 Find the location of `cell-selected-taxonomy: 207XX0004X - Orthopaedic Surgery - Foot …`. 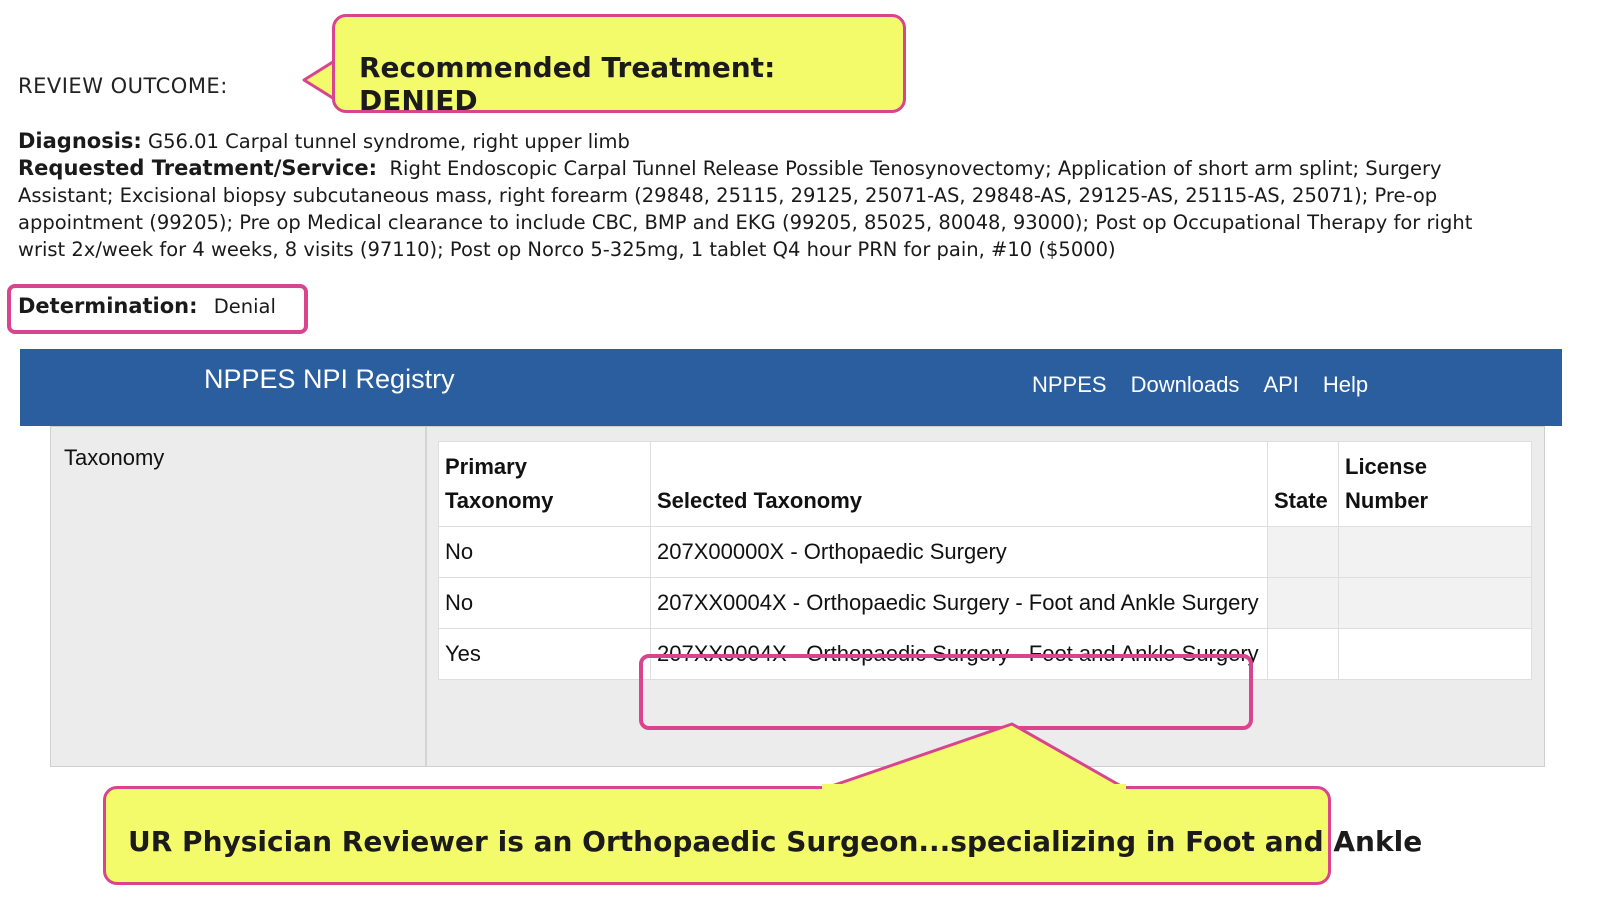

cell-selected-taxonomy: 207XX0004X - Orthopaedic Surgery - Foot … is located at coordinates (959, 603).